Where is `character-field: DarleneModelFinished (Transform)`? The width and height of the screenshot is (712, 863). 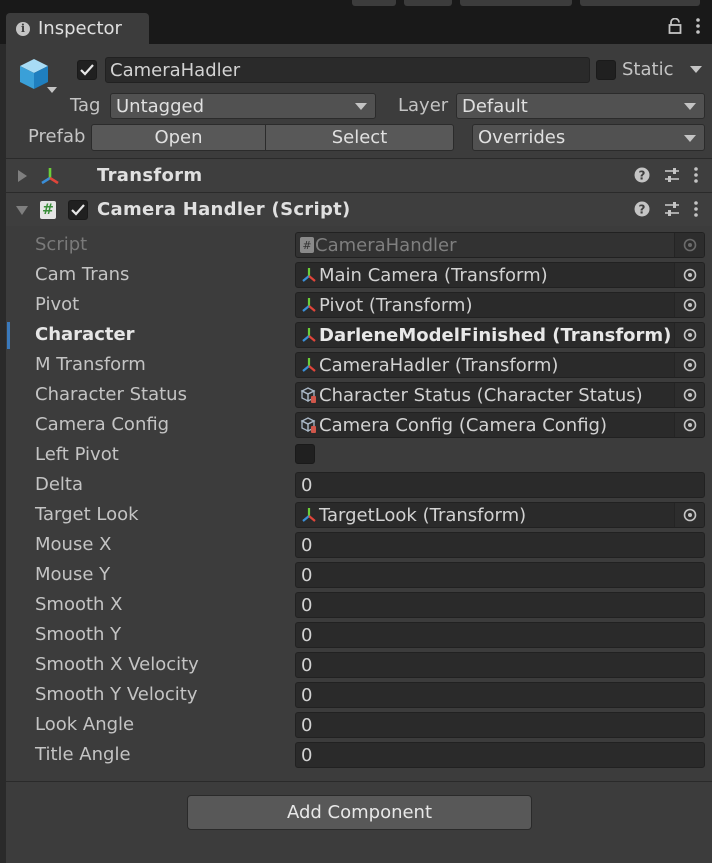 character-field: DarleneModelFinished (Transform) is located at coordinates (500, 335).